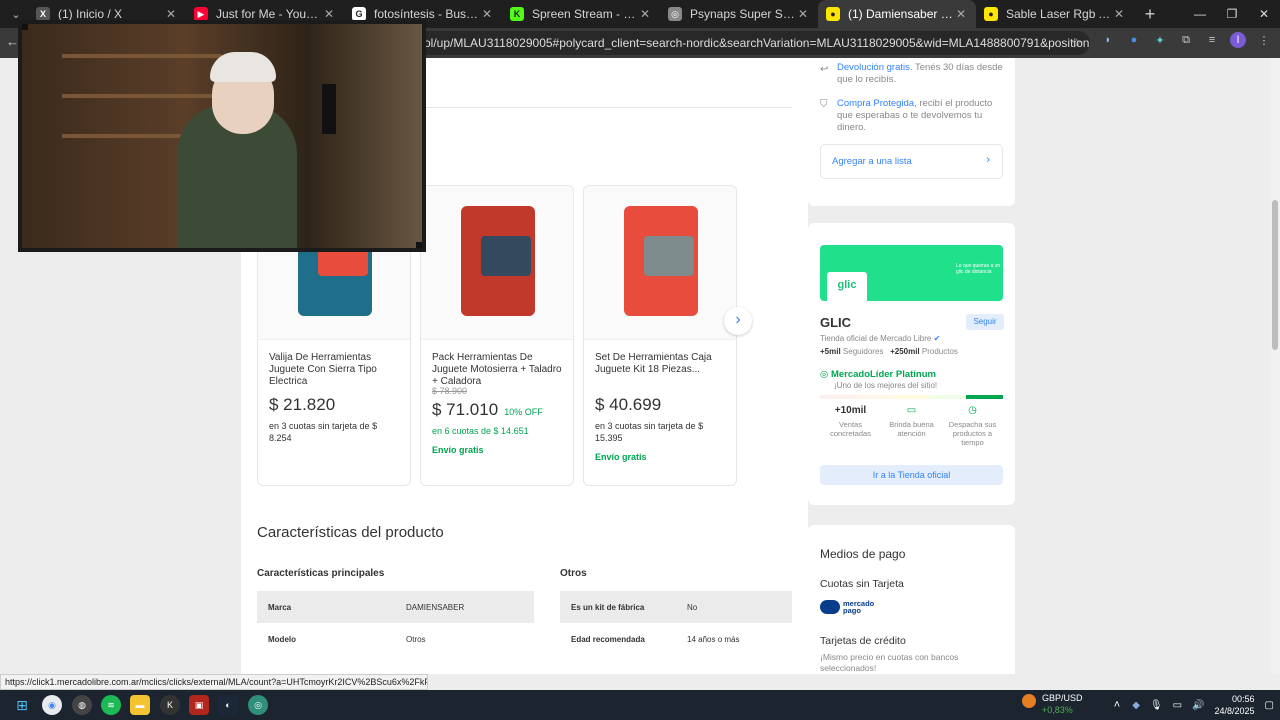  Describe the element at coordinates (1177, 705) in the screenshot. I see `monitor-icon: ▭` at that location.